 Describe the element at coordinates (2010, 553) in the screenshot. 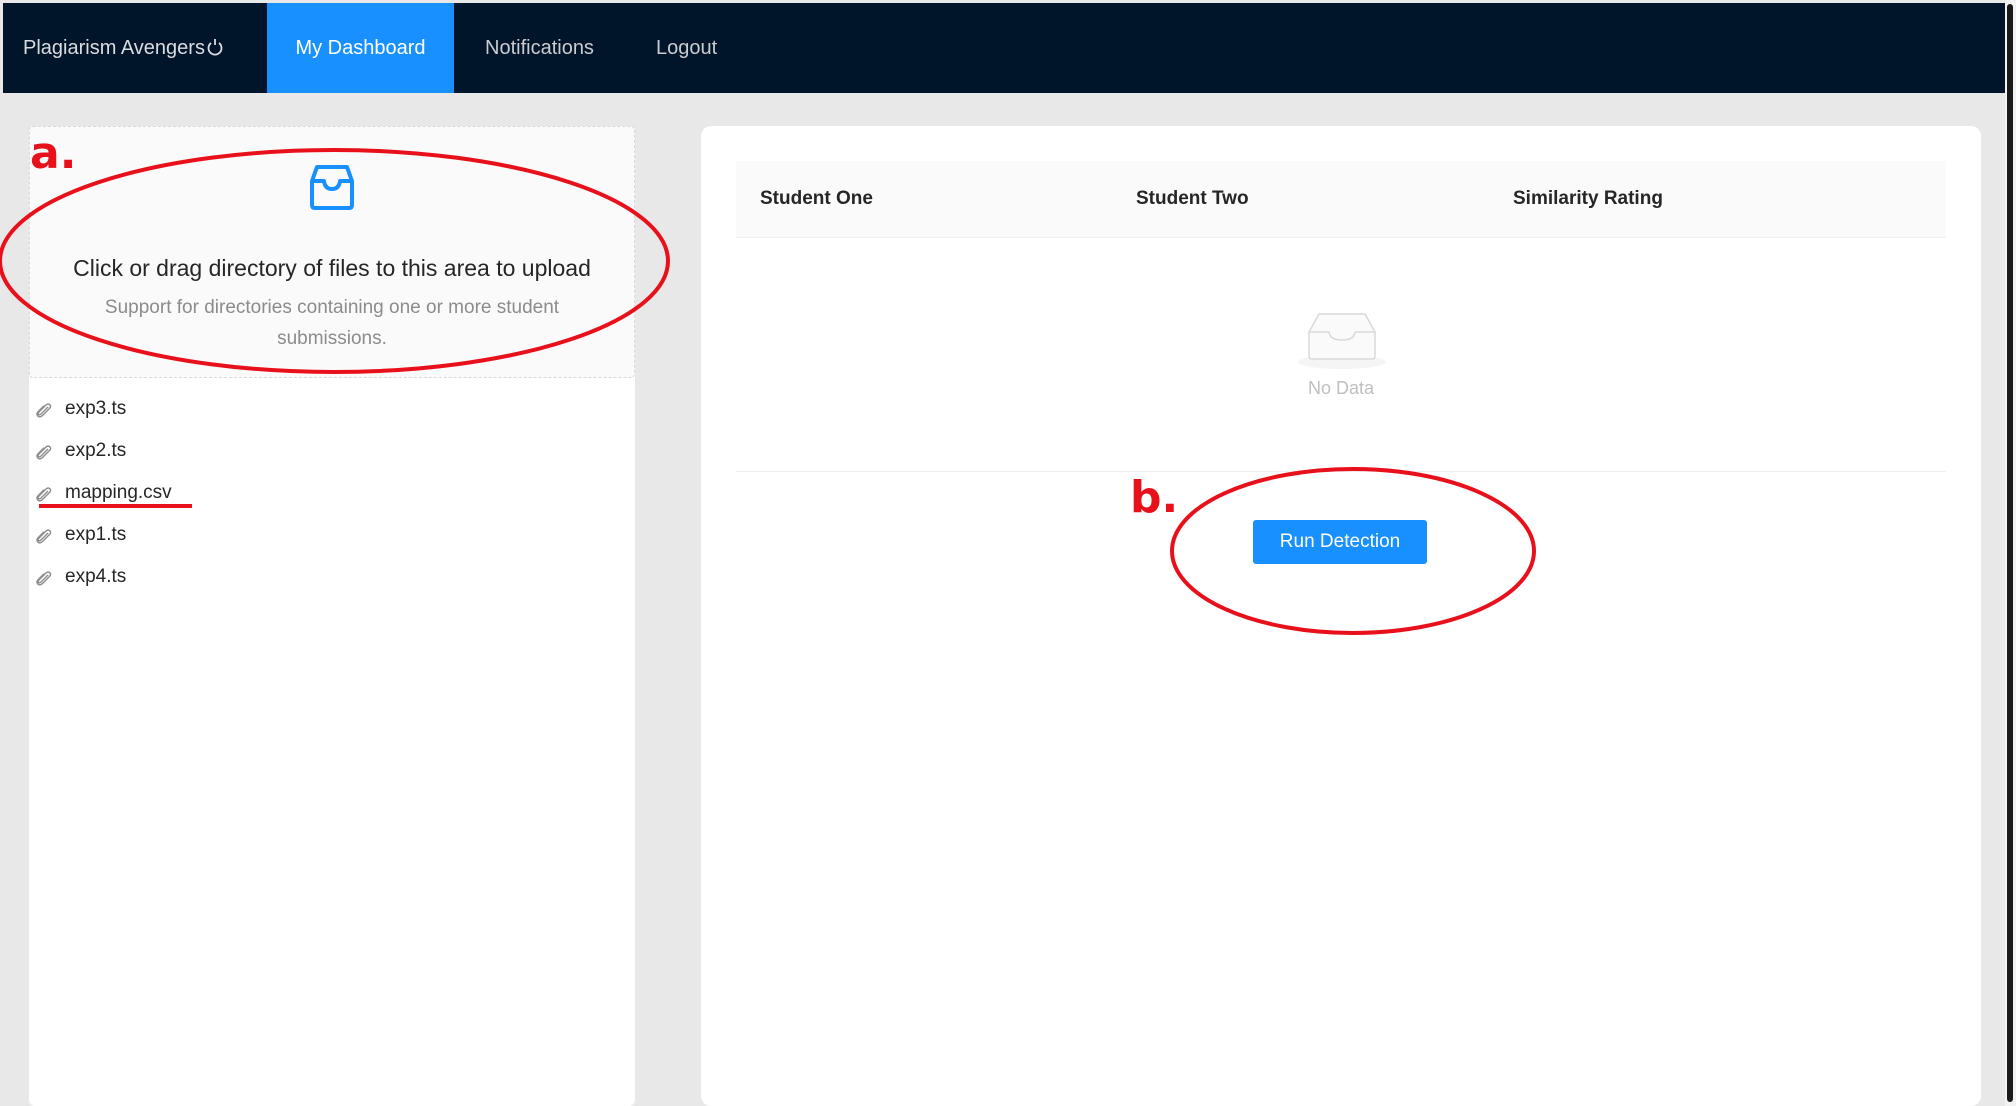

I see `scrollbar-thumb` at that location.